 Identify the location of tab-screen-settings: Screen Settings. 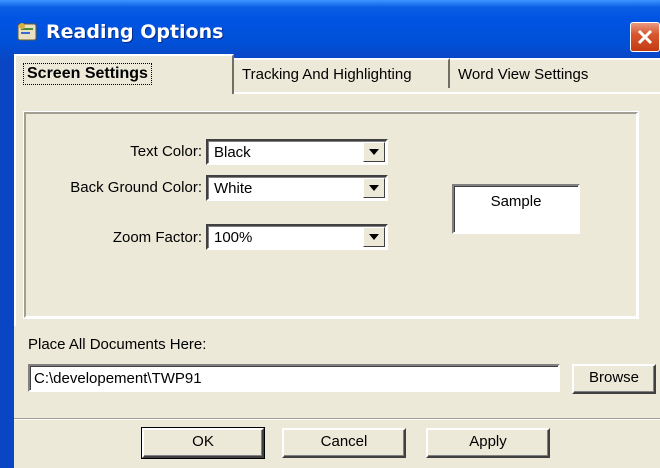
(124, 74).